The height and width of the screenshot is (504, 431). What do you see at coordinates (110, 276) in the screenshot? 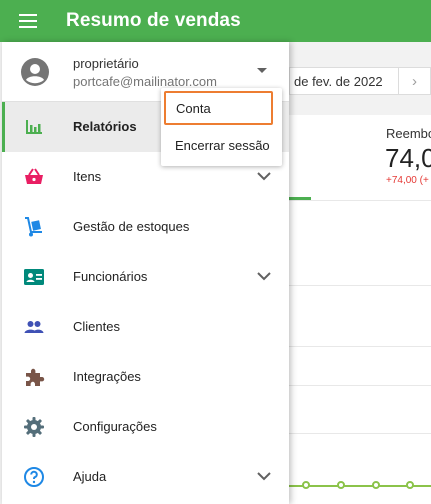
I see `nav-label-employees: Funcionários` at bounding box center [110, 276].